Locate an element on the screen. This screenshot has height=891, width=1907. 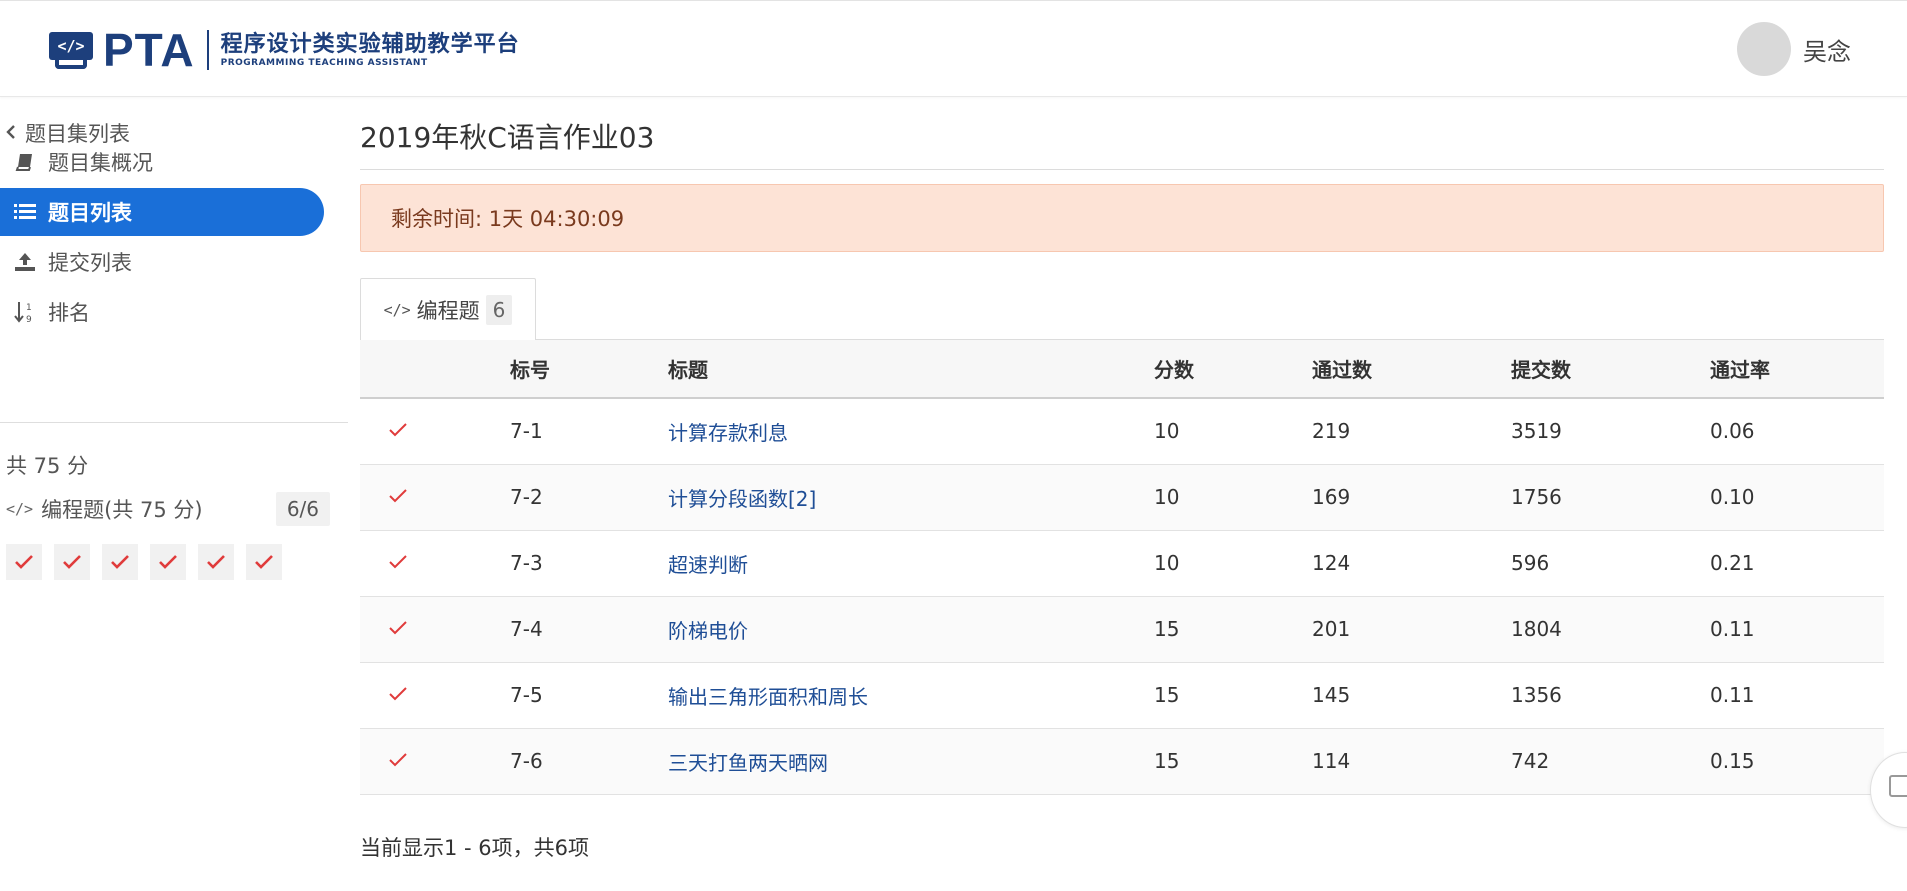
problem-rate: 0.11 is located at coordinates (1797, 629).